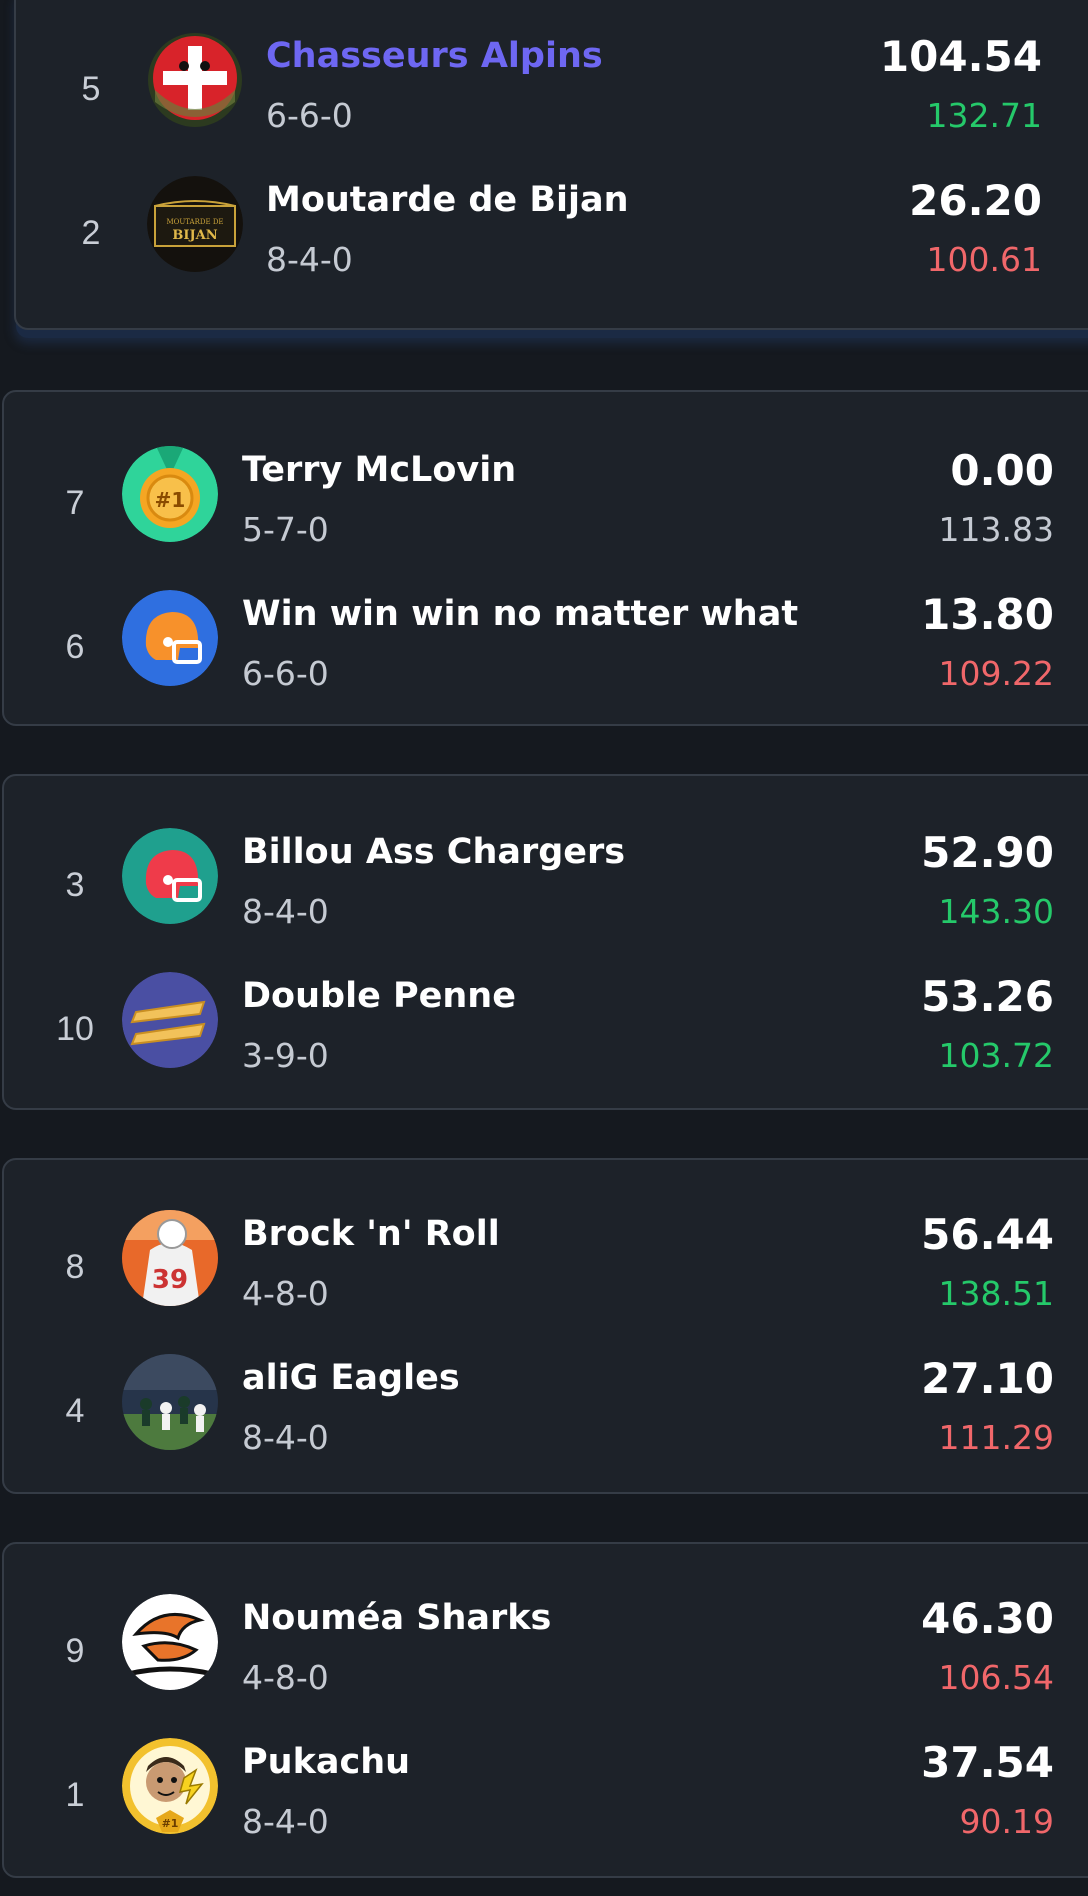 The height and width of the screenshot is (1896, 1088). I want to click on team-score: 53.26, so click(987, 996).